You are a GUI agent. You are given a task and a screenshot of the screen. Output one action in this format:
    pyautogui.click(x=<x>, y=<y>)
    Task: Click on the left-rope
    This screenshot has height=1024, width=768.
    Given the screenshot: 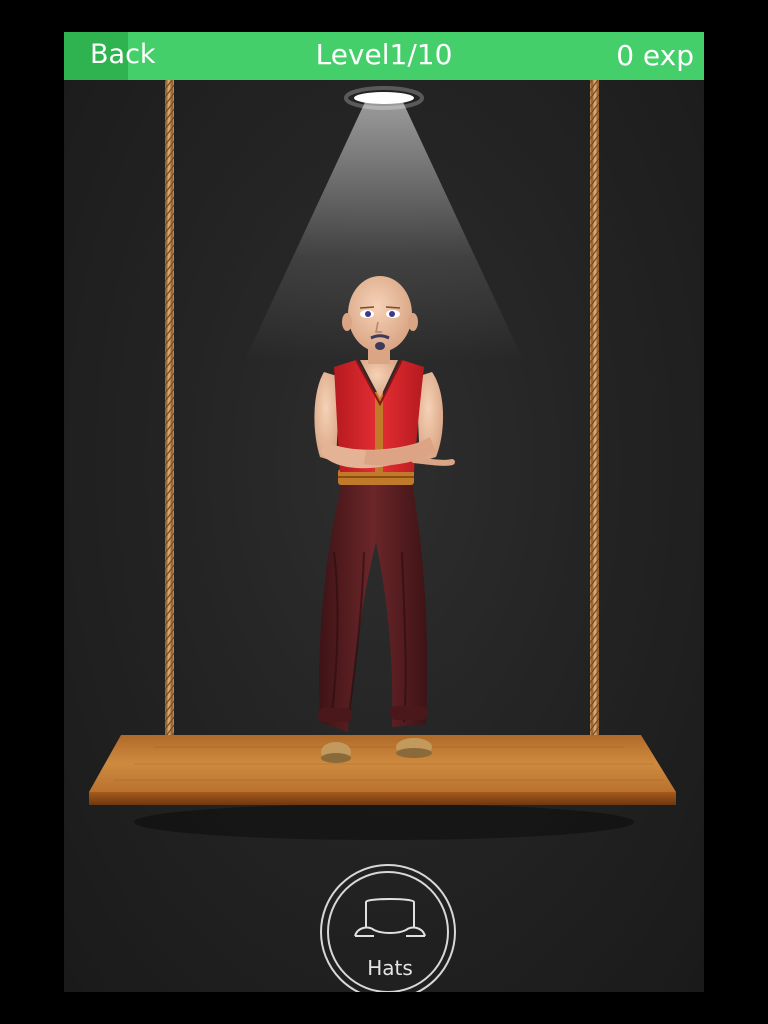 What is the action you would take?
    pyautogui.click(x=169, y=407)
    